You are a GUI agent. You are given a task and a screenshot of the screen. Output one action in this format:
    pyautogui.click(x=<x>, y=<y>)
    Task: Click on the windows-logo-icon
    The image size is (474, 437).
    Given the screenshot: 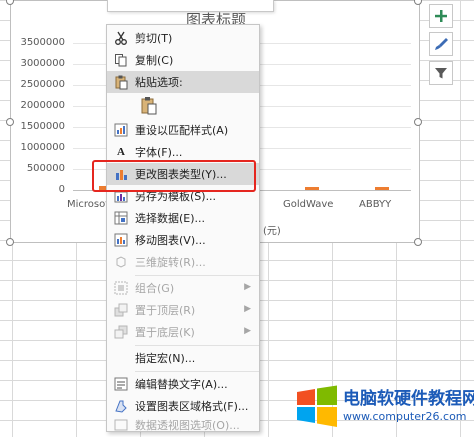 What is the action you would take?
    pyautogui.click(x=317, y=406)
    